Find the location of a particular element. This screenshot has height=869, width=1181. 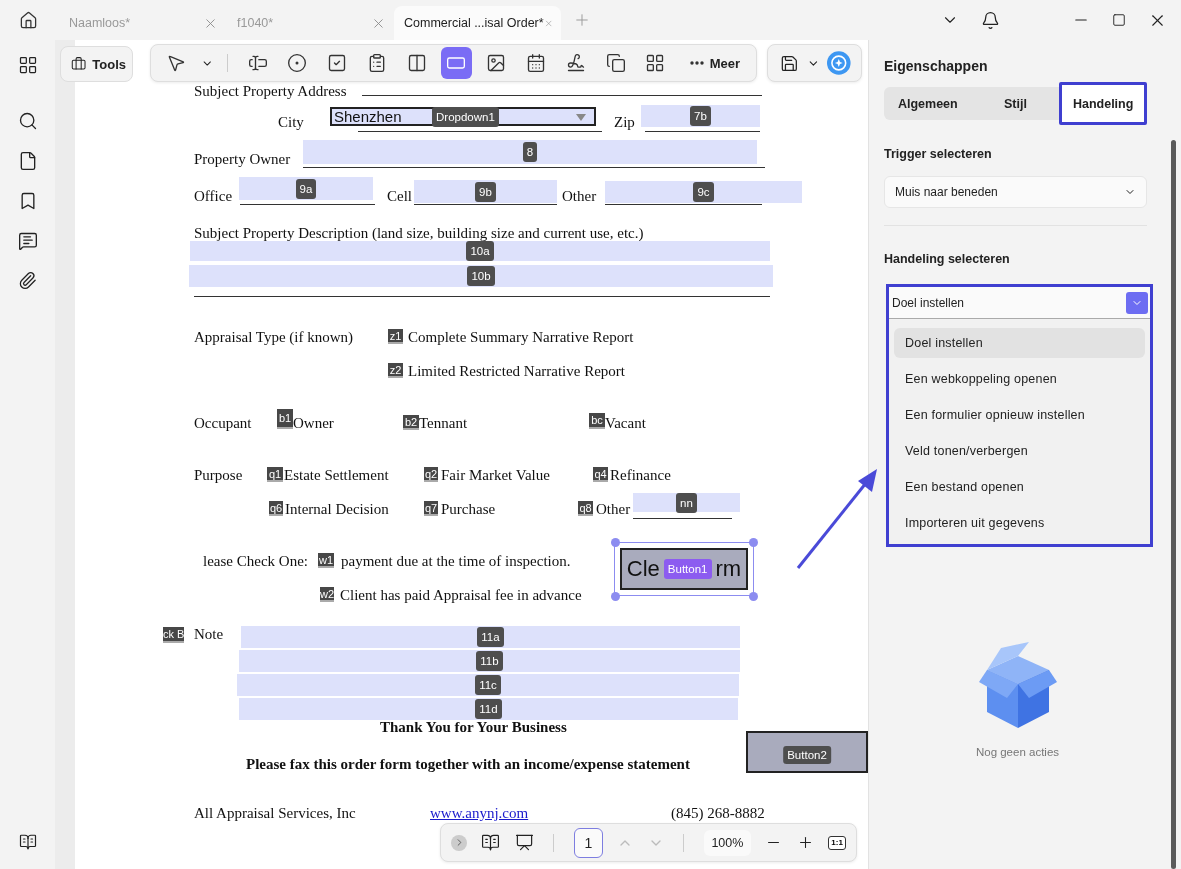

form-field: 9a is located at coordinates (306, 188).